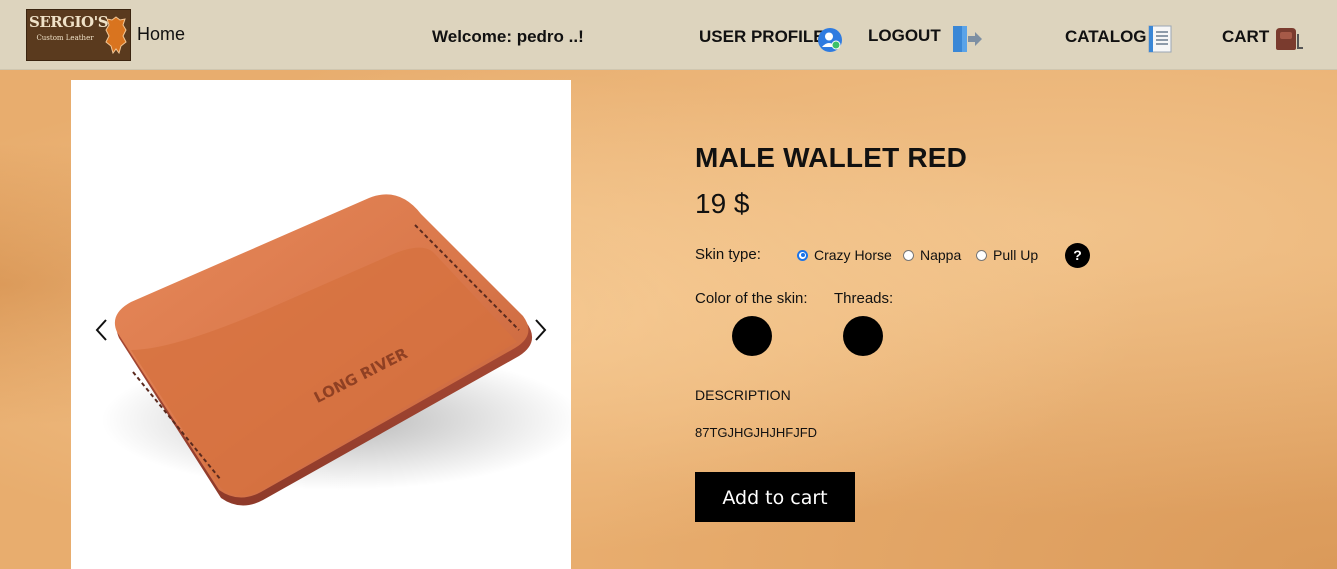 The image size is (1337, 569). What do you see at coordinates (161, 34) in the screenshot?
I see `nav-home-link: Home` at bounding box center [161, 34].